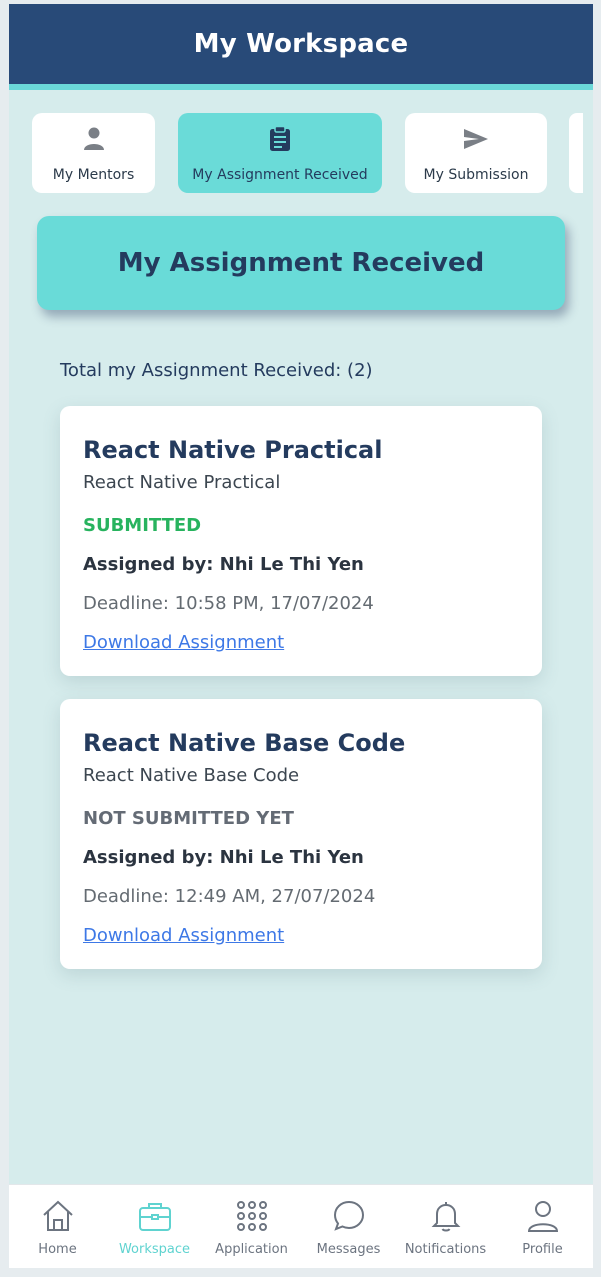 Image resolution: width=601 pixels, height=1277 pixels. What do you see at coordinates (348, 1217) in the screenshot?
I see `chat-icon` at bounding box center [348, 1217].